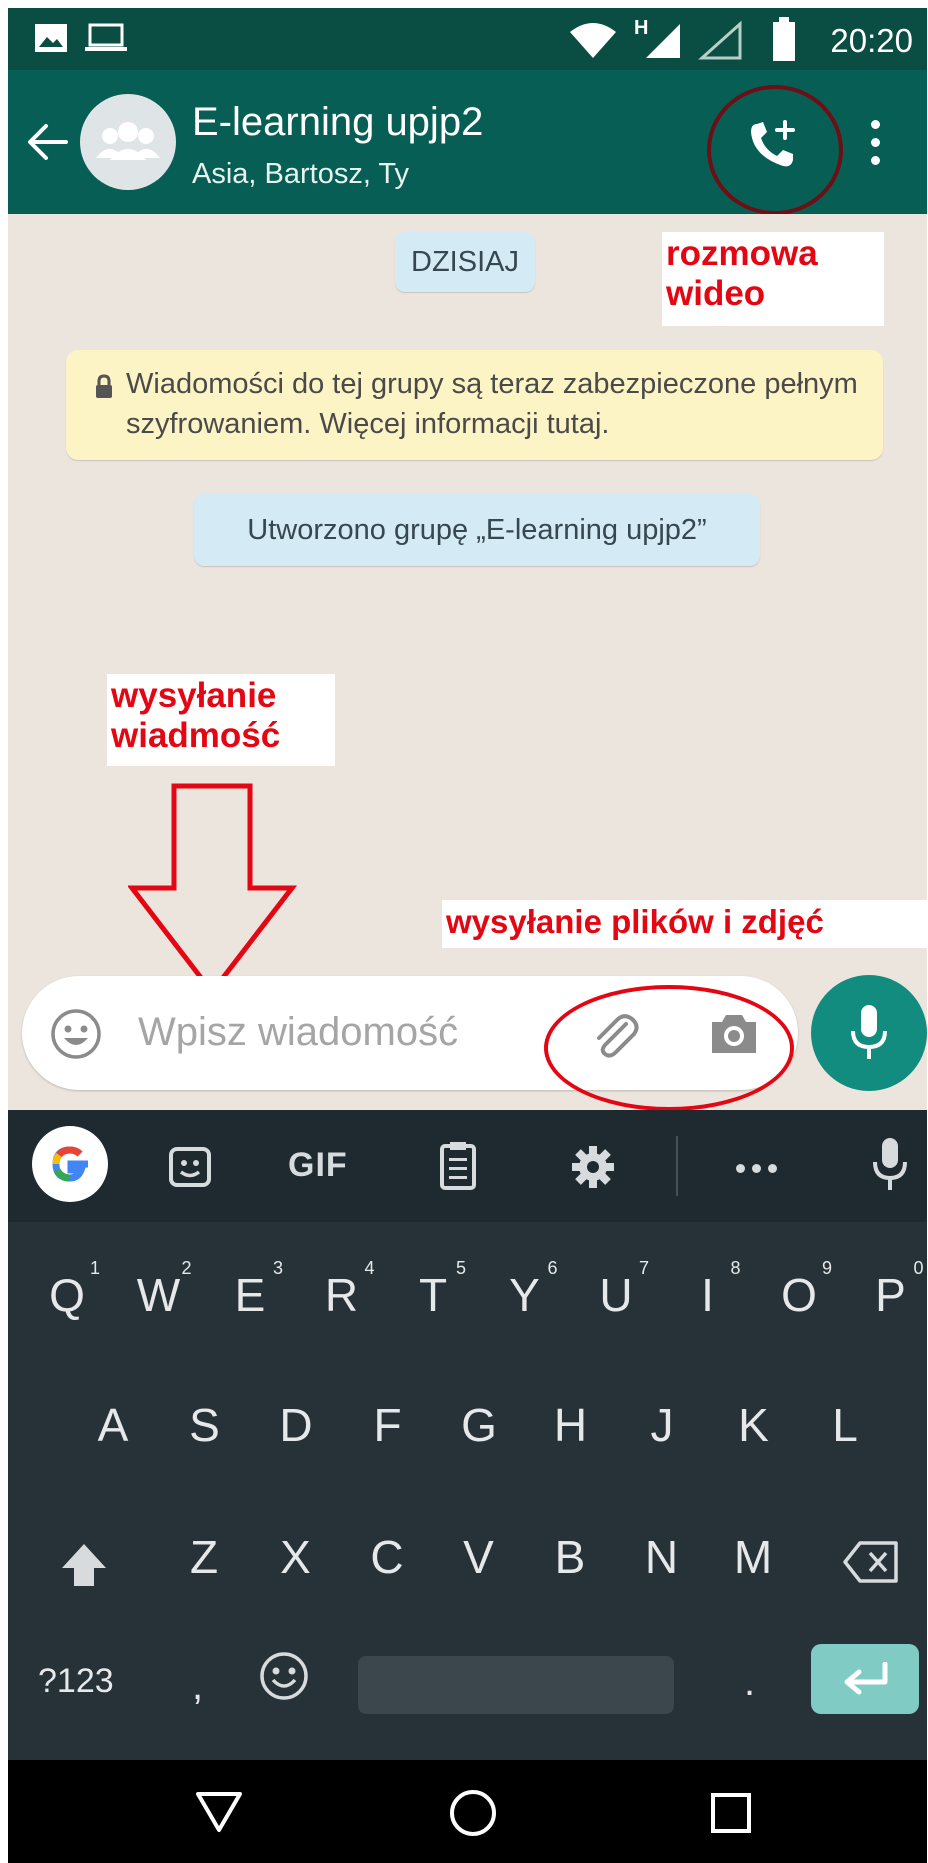 Image resolution: width=928 pixels, height=1863 pixels. I want to click on annotation-send-message-line1: wysyłanie, so click(194, 695).